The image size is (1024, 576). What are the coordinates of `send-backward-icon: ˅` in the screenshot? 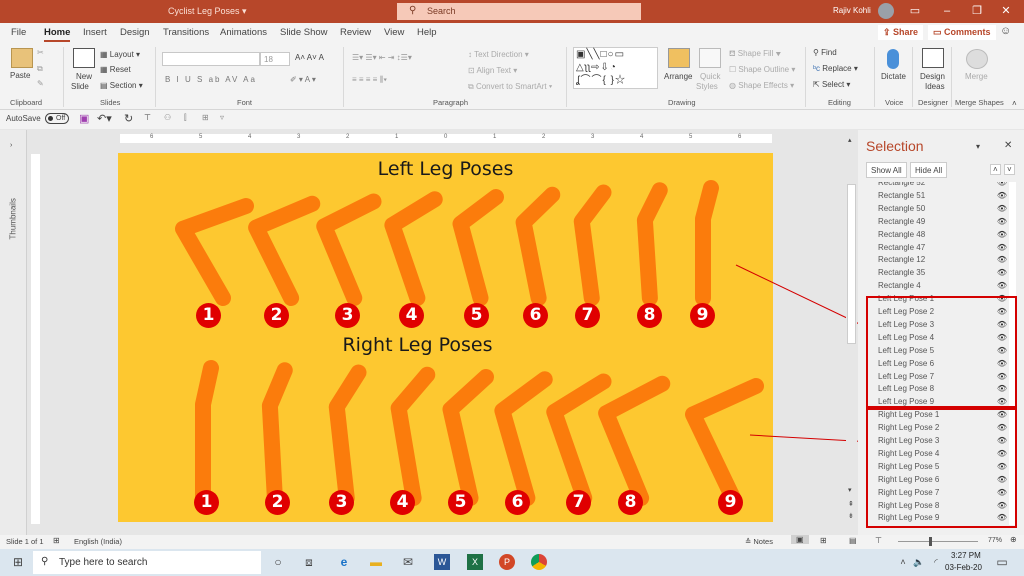 It's located at (1009, 169).